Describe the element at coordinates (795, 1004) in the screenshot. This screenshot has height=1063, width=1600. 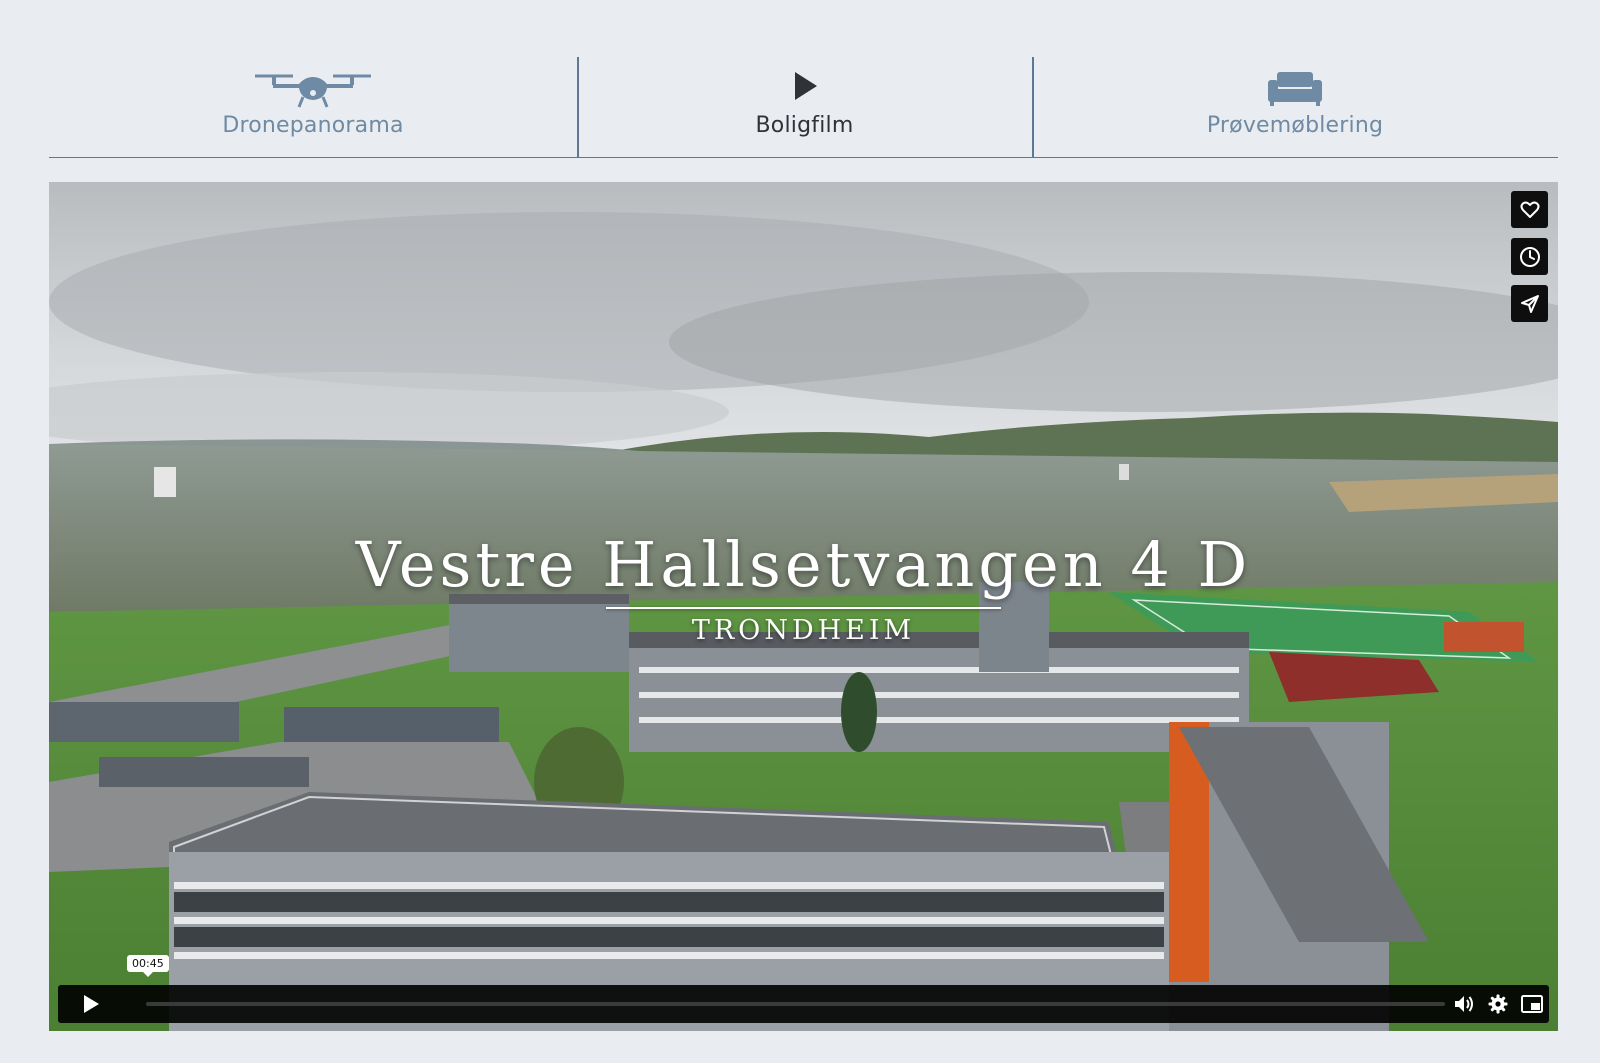
I see `progress-bar` at that location.